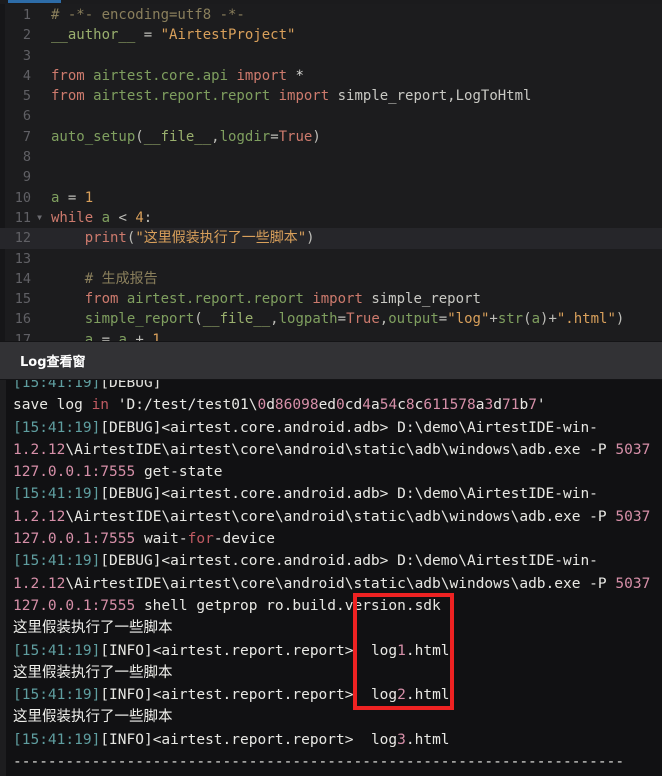 The height and width of the screenshot is (776, 662). Describe the element at coordinates (199, 238) in the screenshot. I see `code-line-text: print("这里假装执行了一些脚本")` at that location.